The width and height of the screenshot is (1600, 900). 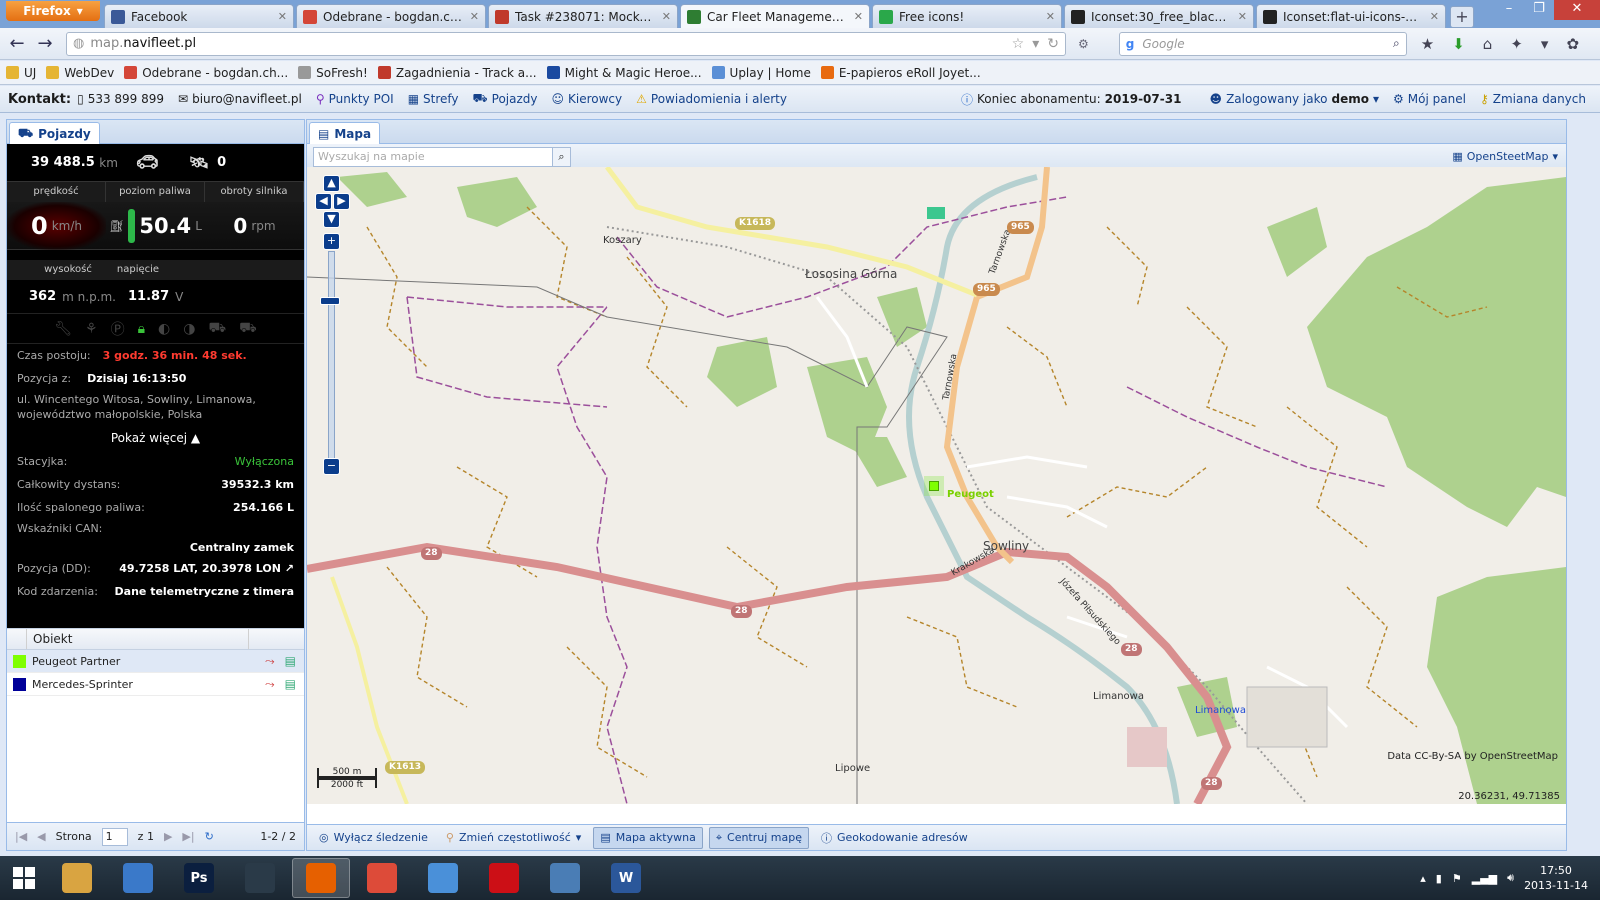 I want to click on home-icon: ⌂, so click(x=1488, y=44).